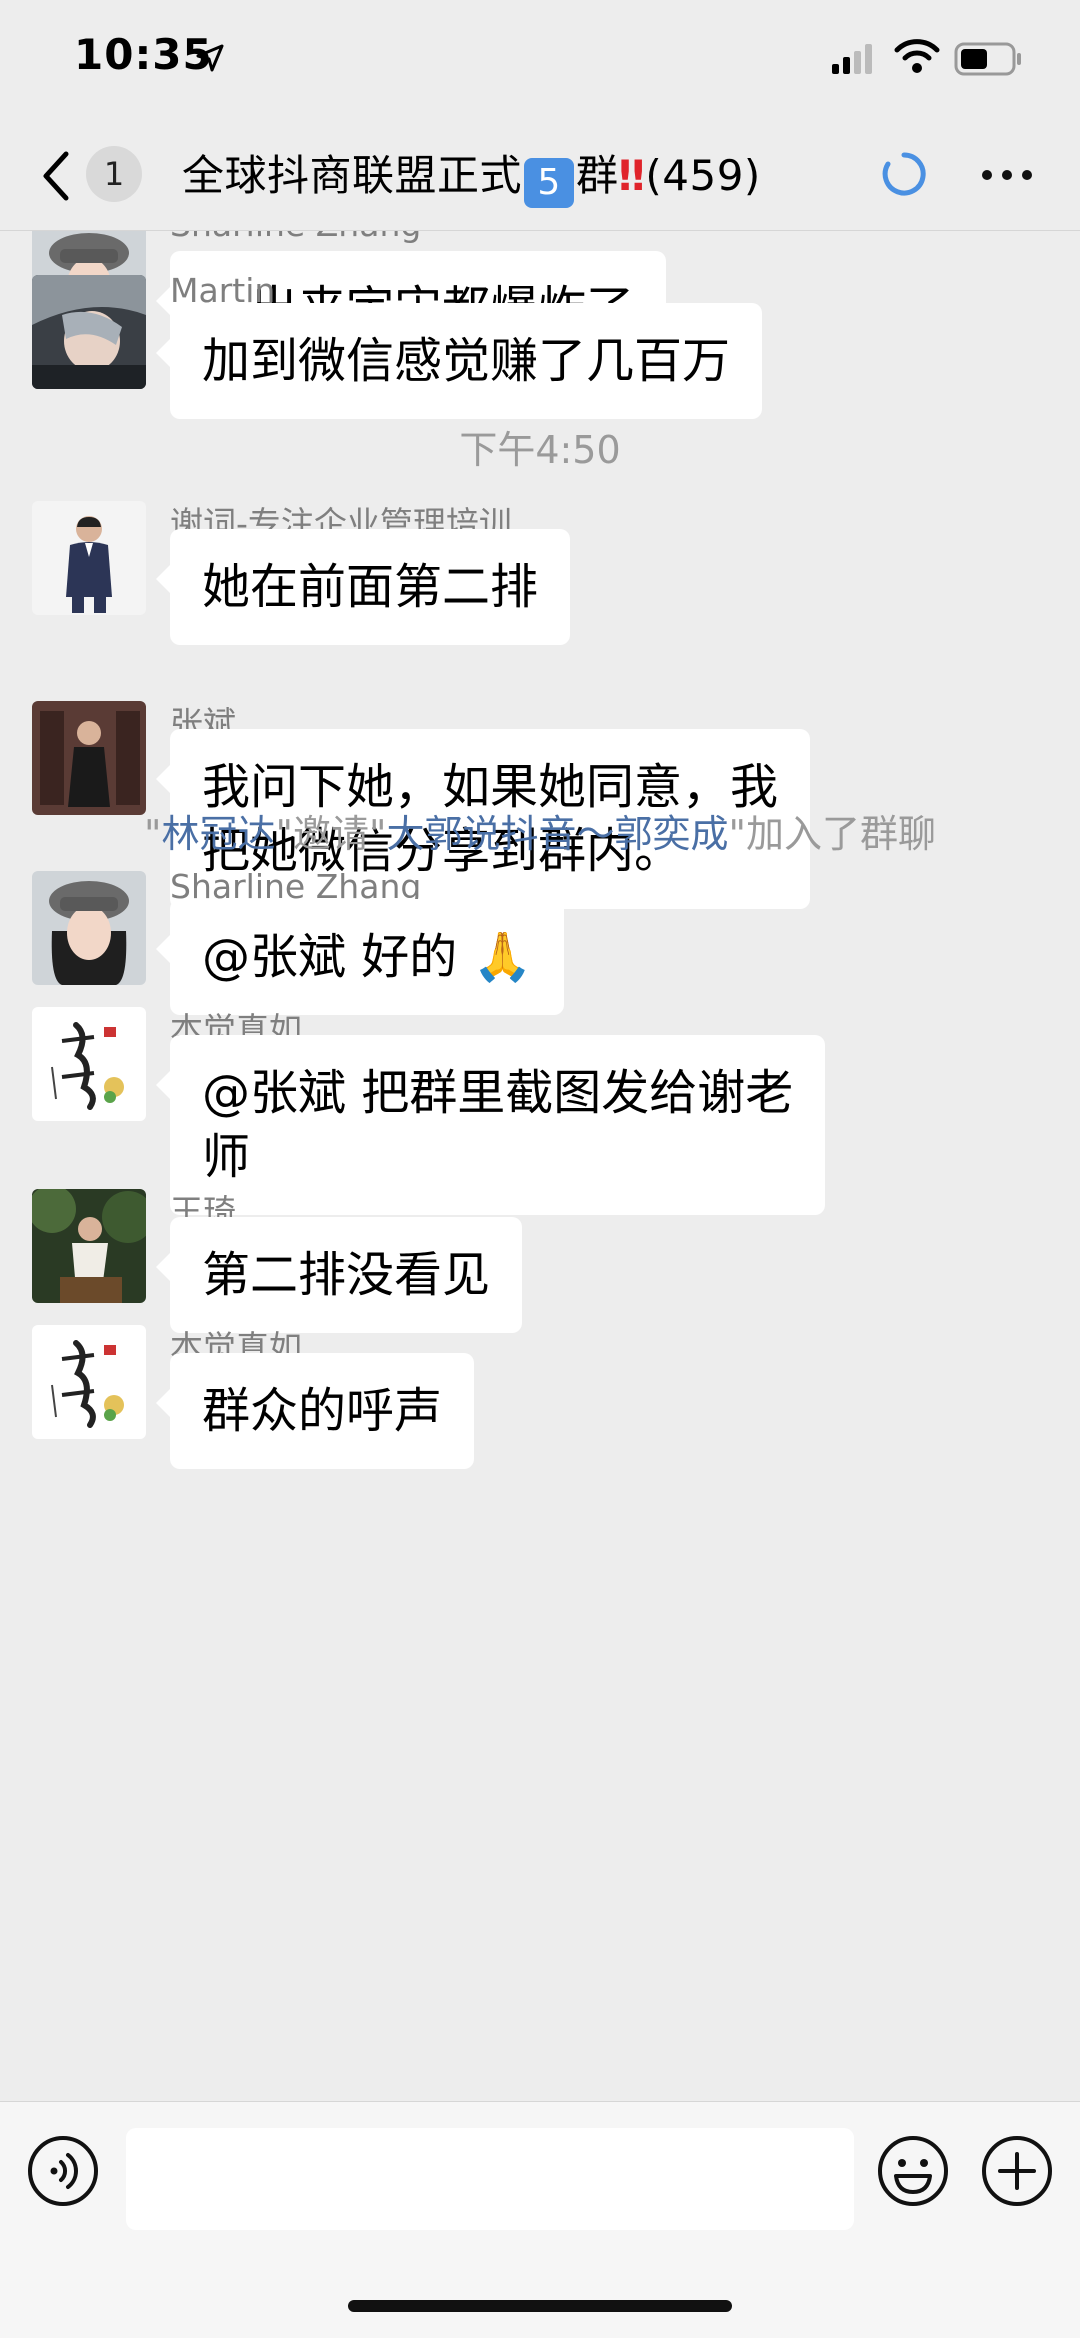 This screenshot has width=1080, height=2338. I want to click on message-bubble: 加到微信感觉赚了几百万, so click(459, 361).